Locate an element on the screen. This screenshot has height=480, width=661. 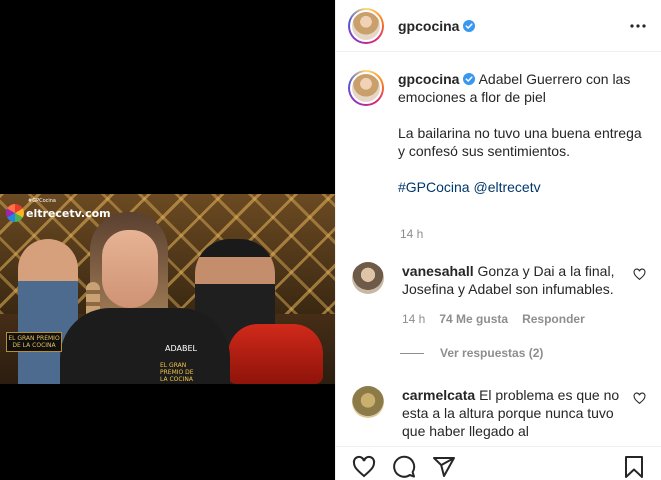
comment-likes: 74 Me gusta is located at coordinates (473, 319).